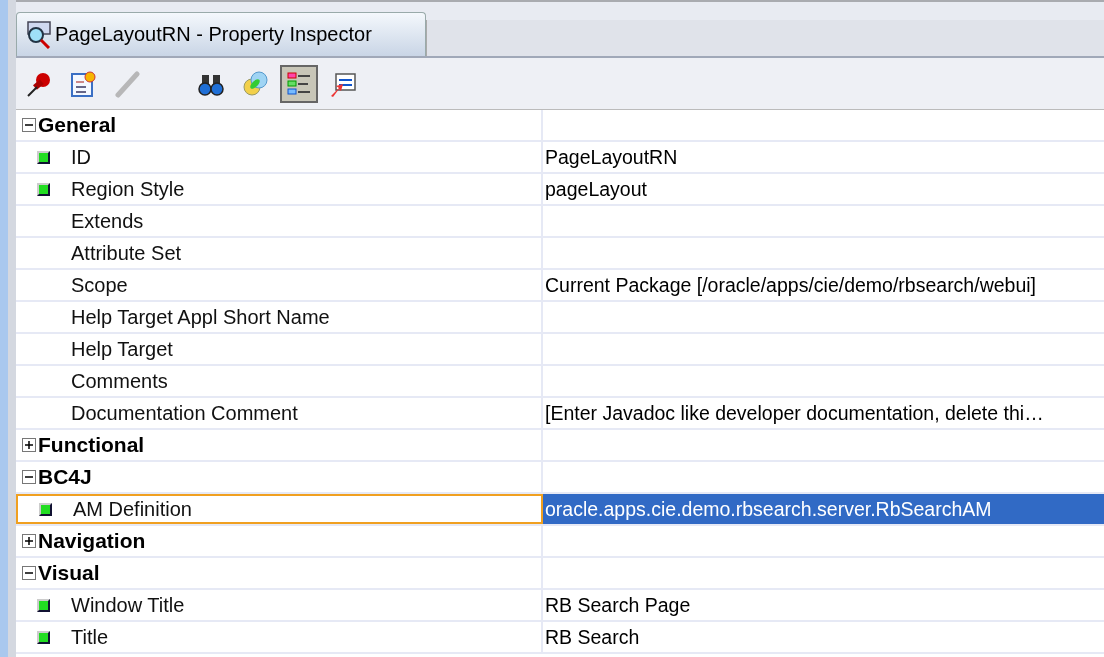 The image size is (1104, 657). Describe the element at coordinates (279, 285) in the screenshot. I see `property-name: Scope` at that location.